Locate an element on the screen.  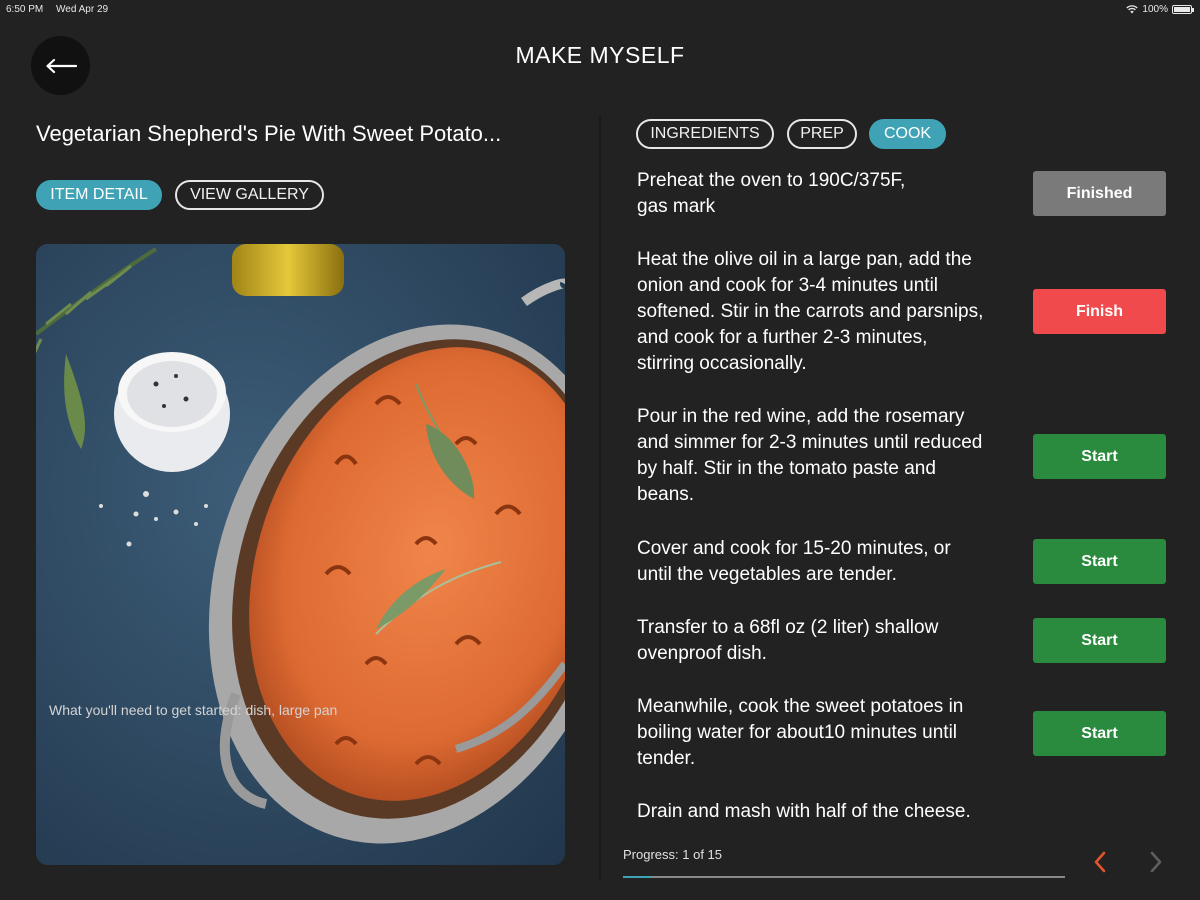
step-line: beans. is located at coordinates (666, 494).